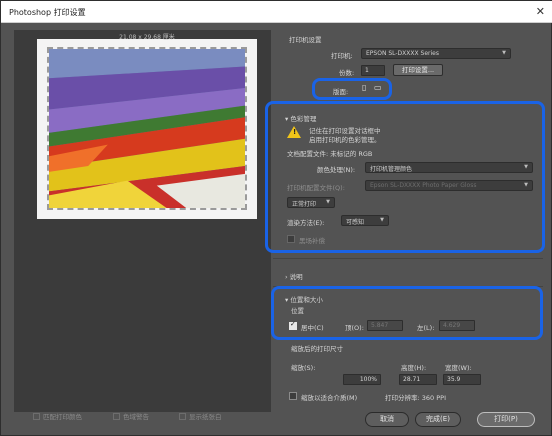 This screenshot has width=552, height=436. What do you see at coordinates (200, 416) in the screenshot?
I see `show-paper-white-option: 显示纸张白` at bounding box center [200, 416].